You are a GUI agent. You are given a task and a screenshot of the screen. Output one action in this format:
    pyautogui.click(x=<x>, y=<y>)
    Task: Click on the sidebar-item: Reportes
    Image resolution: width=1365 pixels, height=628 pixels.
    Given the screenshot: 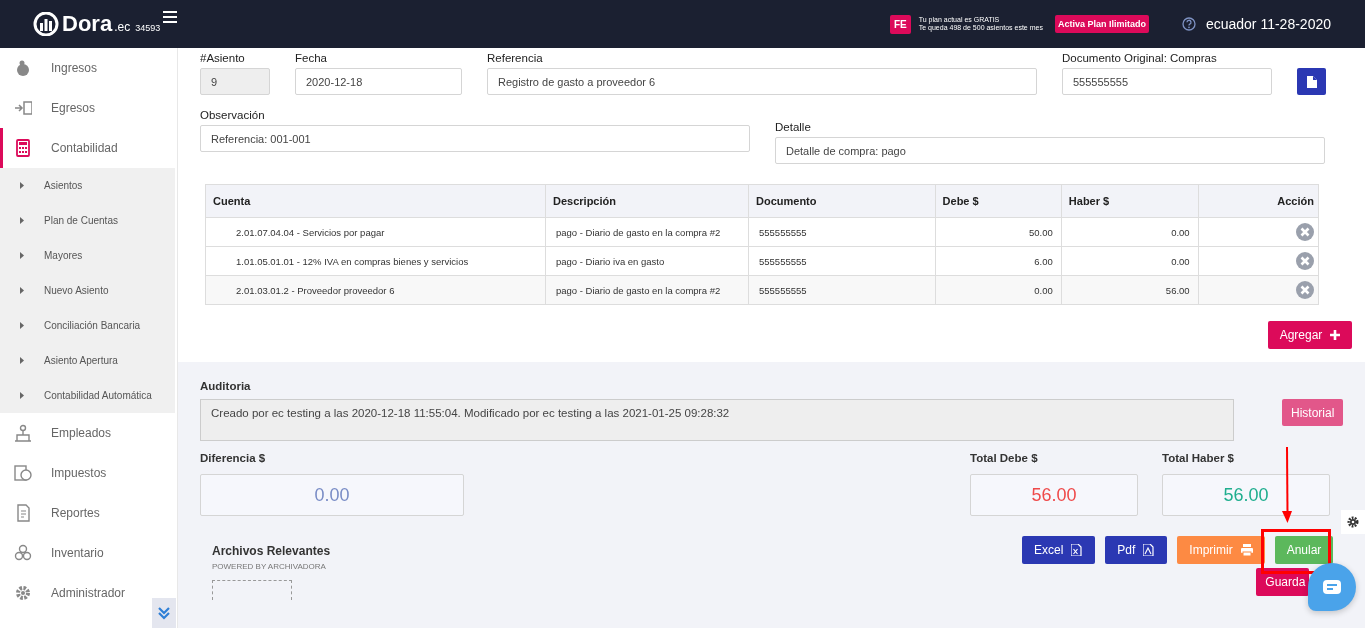 What is the action you would take?
    pyautogui.click(x=88, y=513)
    